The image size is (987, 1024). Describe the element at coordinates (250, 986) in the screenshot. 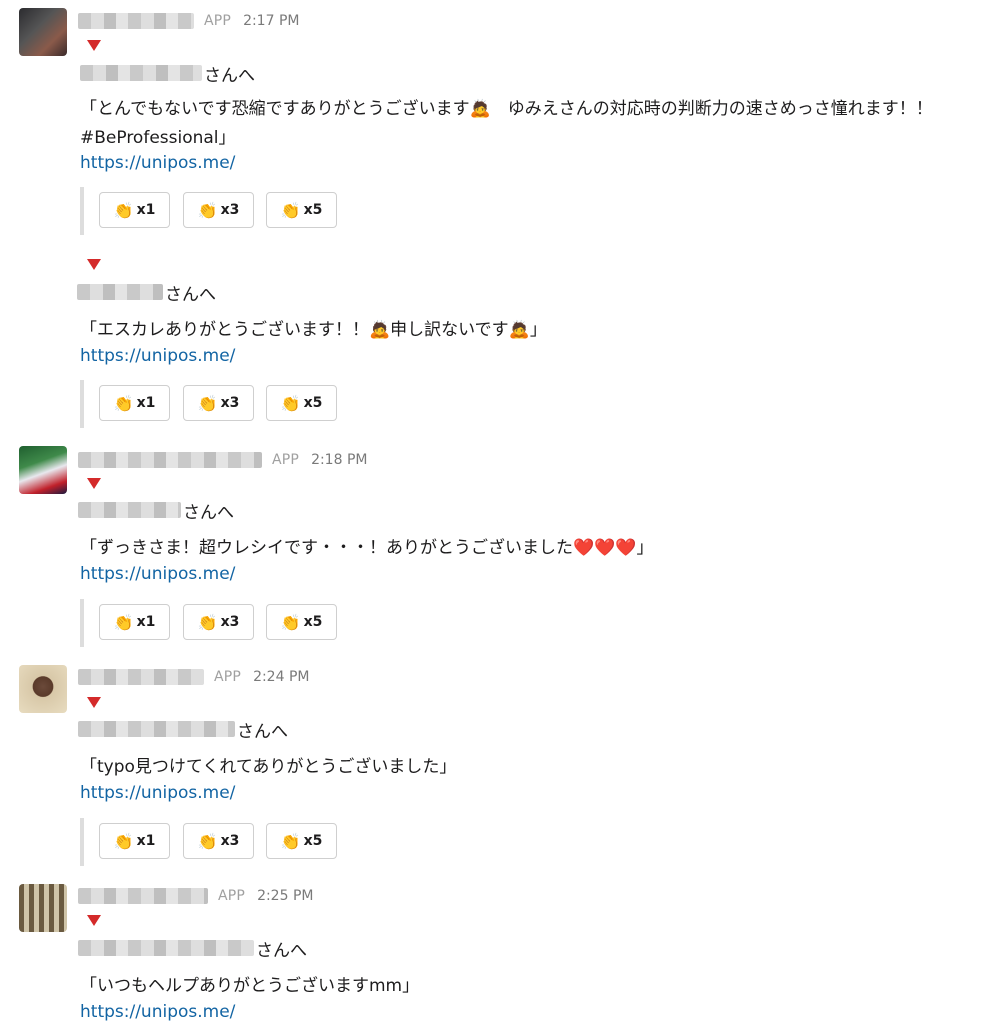

I see `message-text: 「いつもヘルプありがとうございますmm」` at that location.